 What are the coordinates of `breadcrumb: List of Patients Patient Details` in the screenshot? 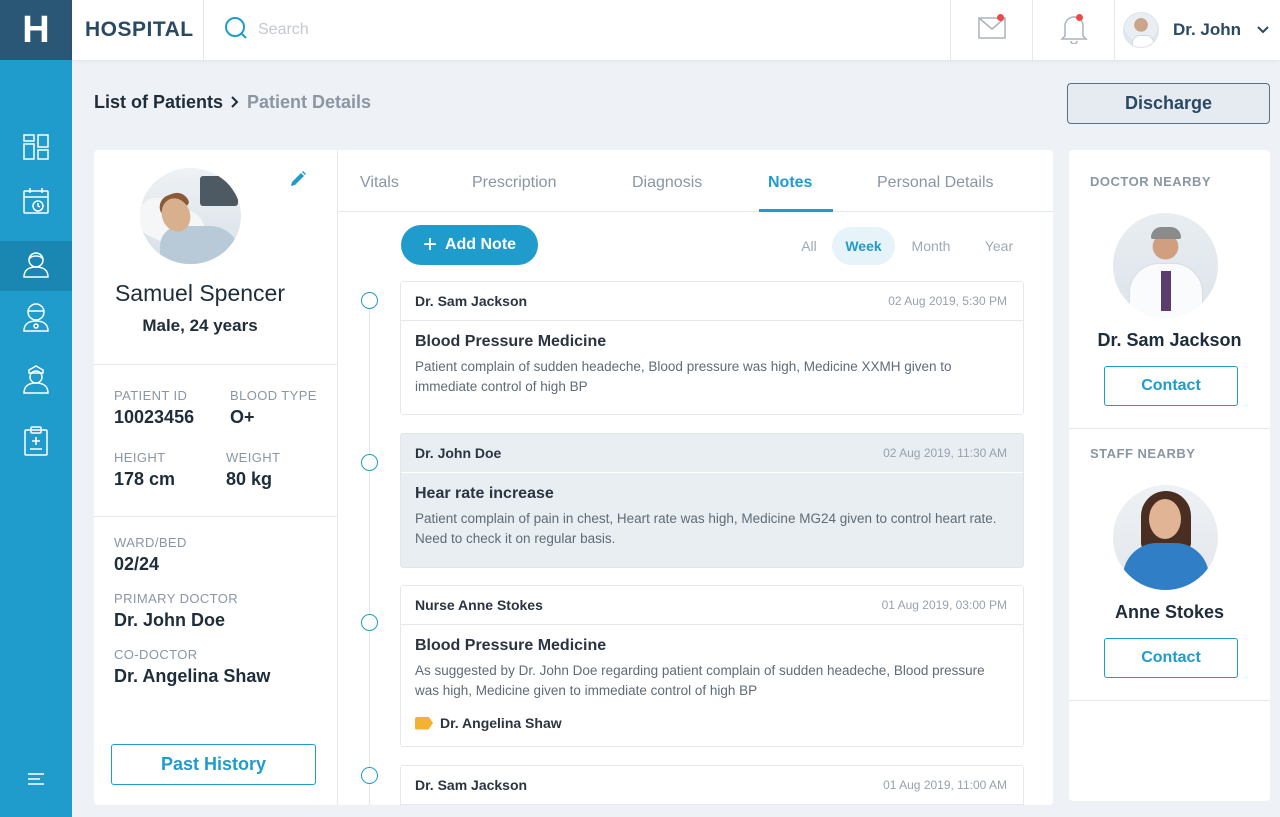 It's located at (232, 102).